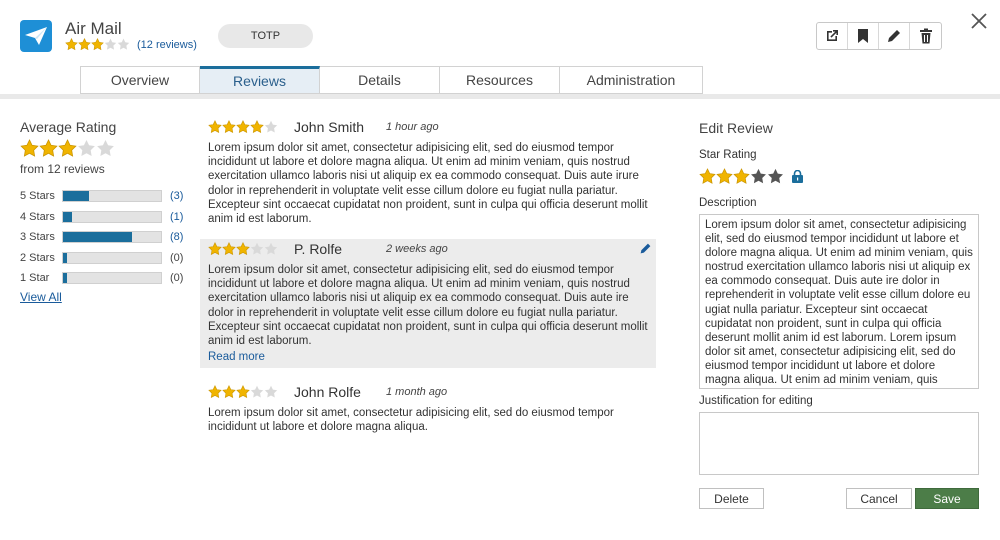 This screenshot has width=1000, height=540. What do you see at coordinates (797, 176) in the screenshot?
I see `lock-icon` at bounding box center [797, 176].